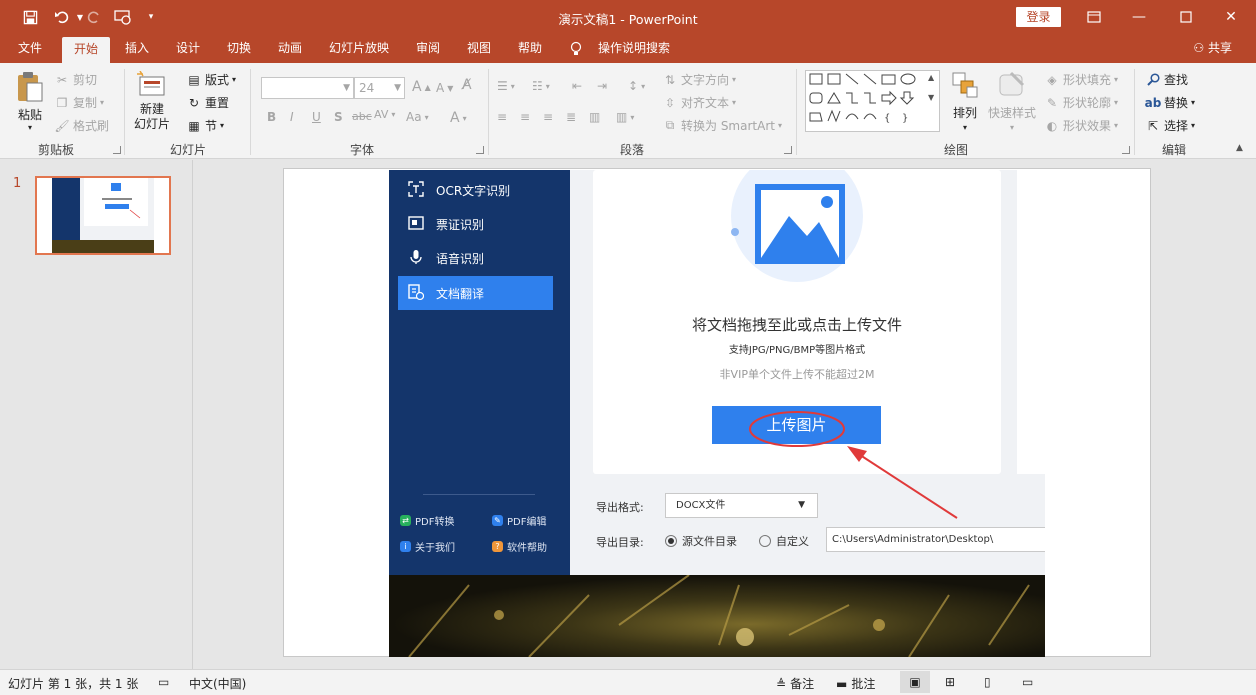 The height and width of the screenshot is (695, 1256). What do you see at coordinates (55, 150) in the screenshot?
I see `clipboard-group-label: 剪贴板` at bounding box center [55, 150].